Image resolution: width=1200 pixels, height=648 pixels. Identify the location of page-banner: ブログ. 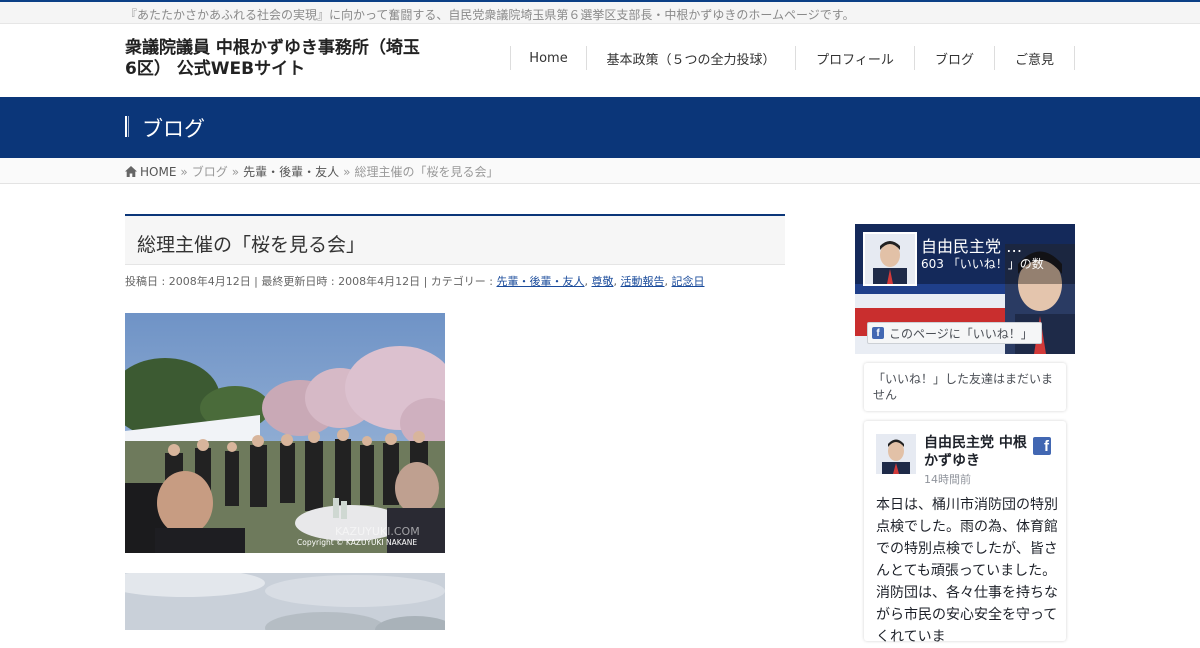
(600, 127).